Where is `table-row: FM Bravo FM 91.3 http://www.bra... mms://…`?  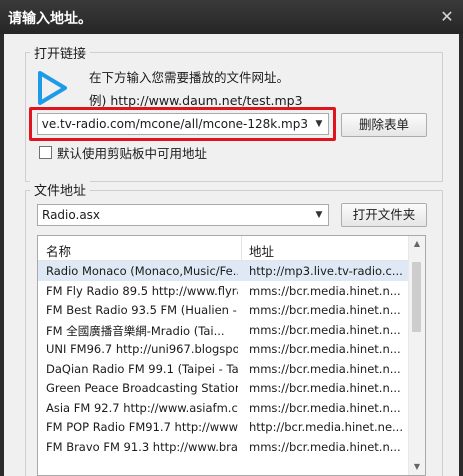 table-row: FM Bravo FM 91.3 http://www.bra... mms://… is located at coordinates (223, 447).